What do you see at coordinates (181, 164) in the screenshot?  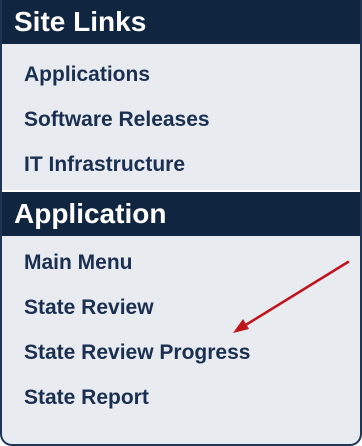 I see `nav-link-it-infrastructure: IT Infrastructure` at bounding box center [181, 164].